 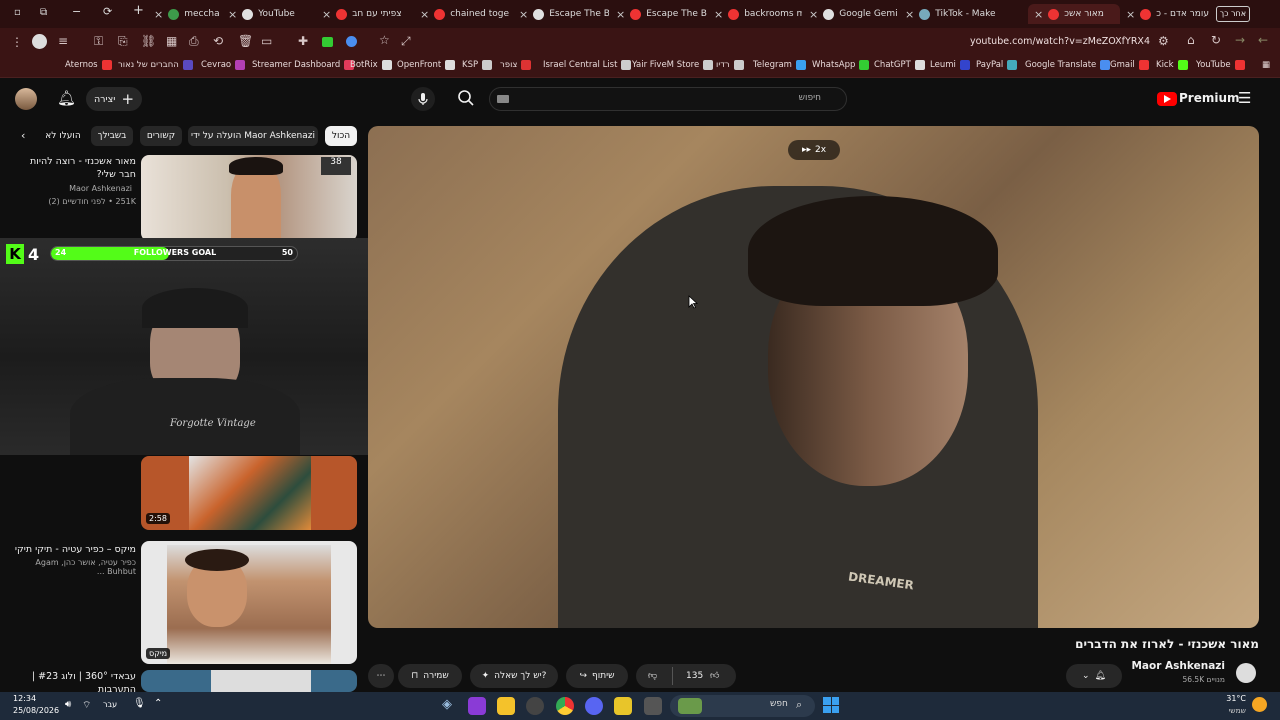 I want to click on taskbar-search: חפש ⌕, so click(x=742, y=706).